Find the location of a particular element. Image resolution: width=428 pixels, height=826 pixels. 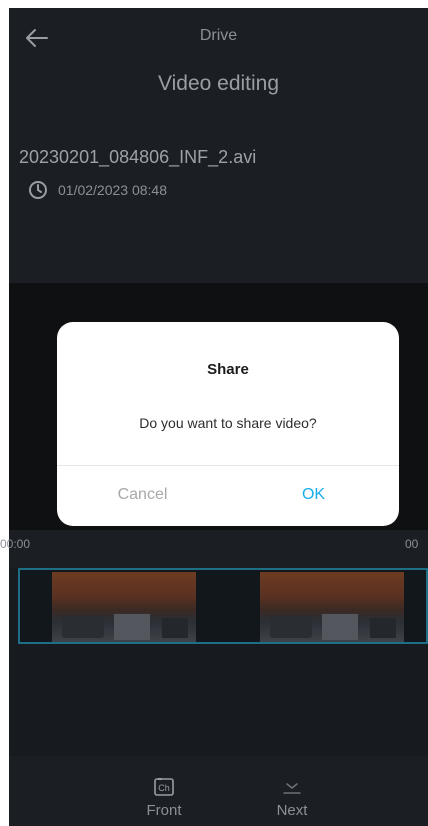

cancel-button: Cancel is located at coordinates (142, 496).